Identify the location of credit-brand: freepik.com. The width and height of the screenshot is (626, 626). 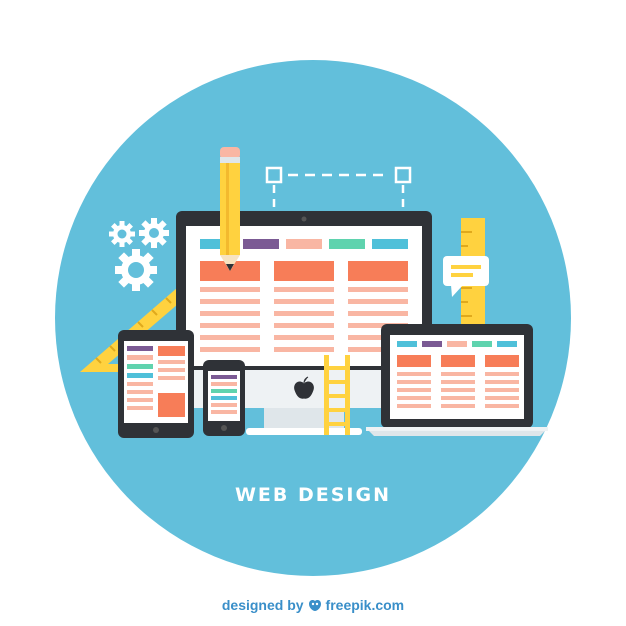
(365, 605).